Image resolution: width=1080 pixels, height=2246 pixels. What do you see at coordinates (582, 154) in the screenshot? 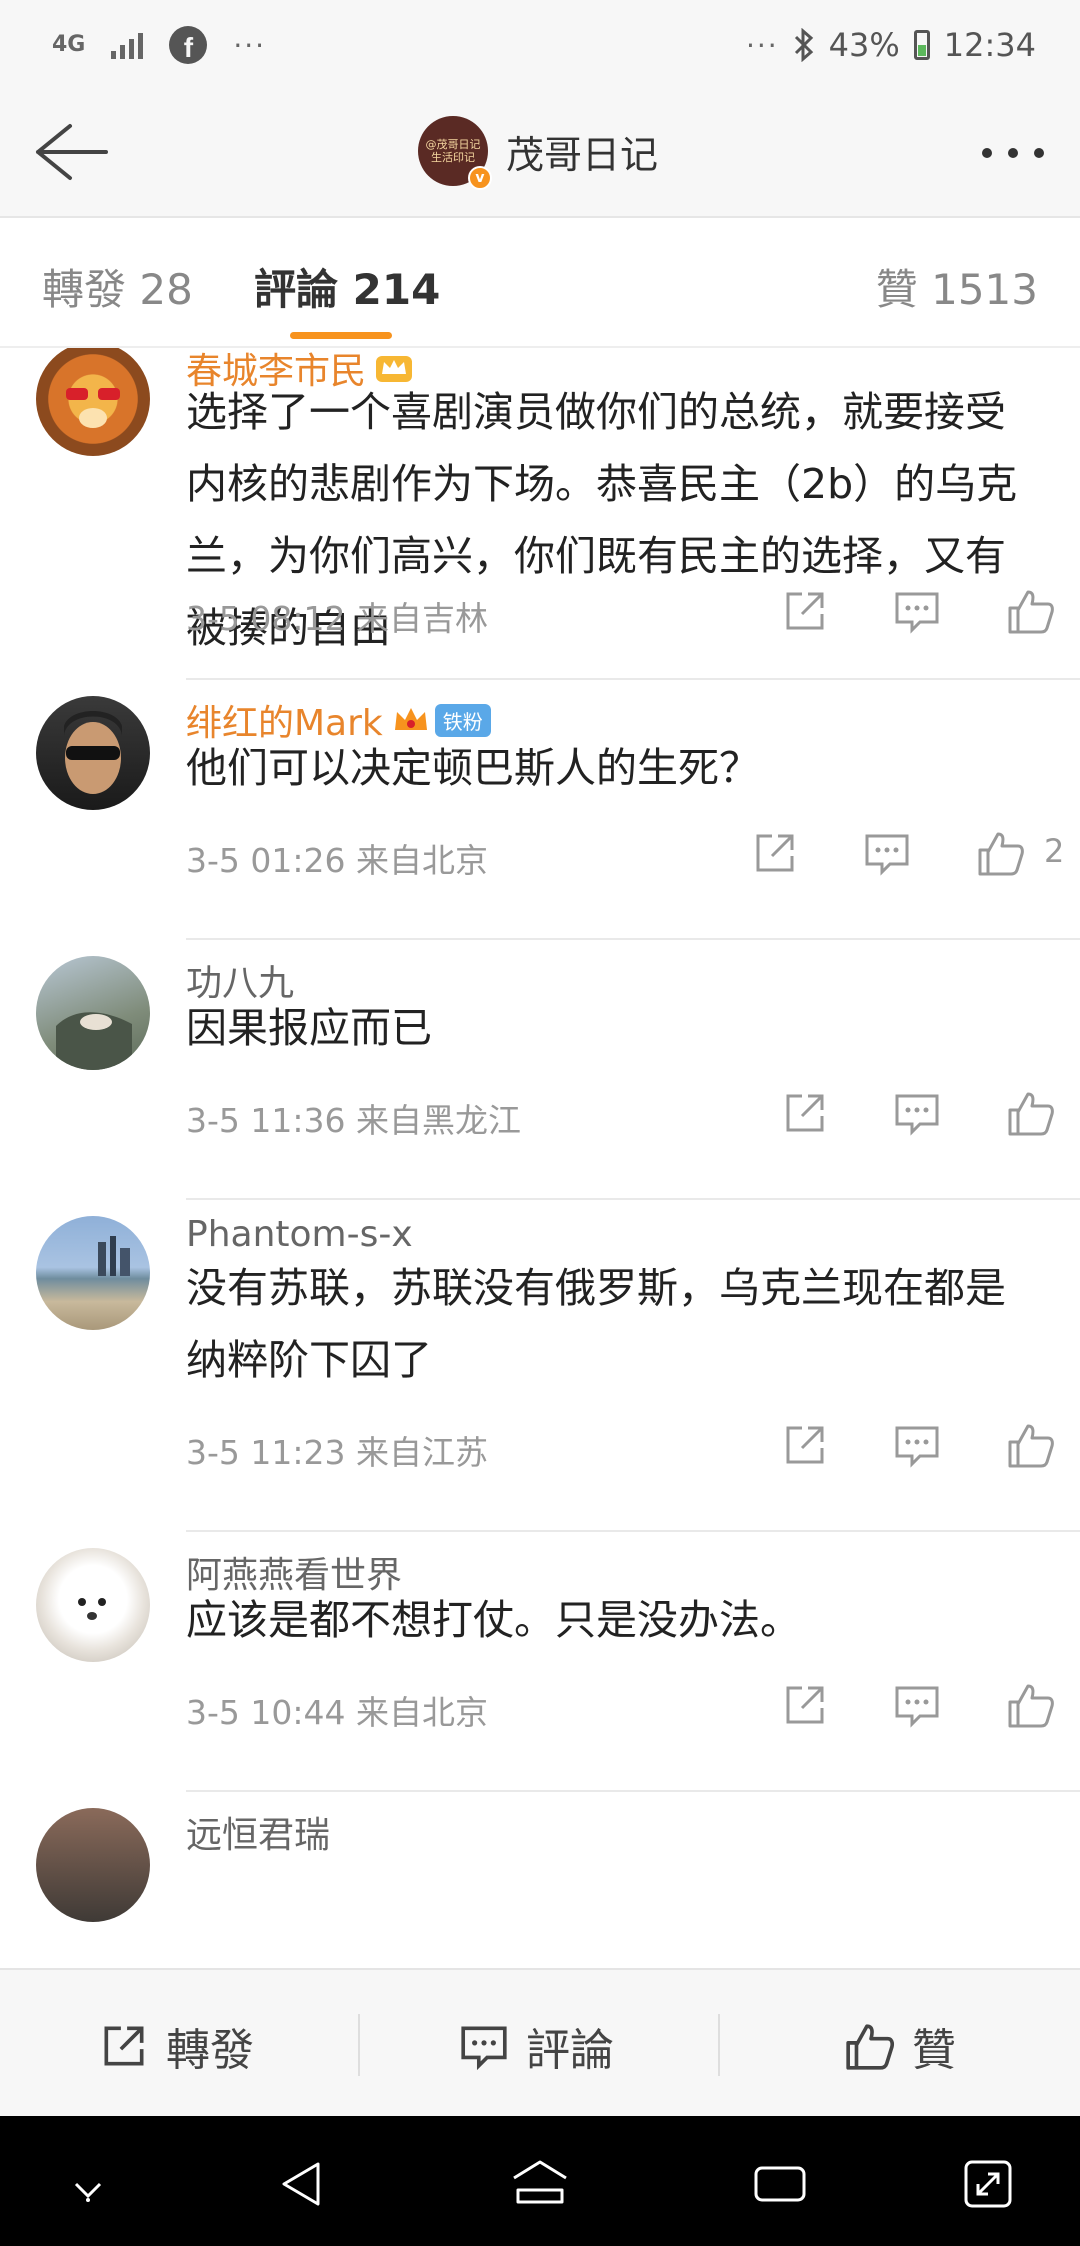
I see `page-title: 茂哥日记` at bounding box center [582, 154].